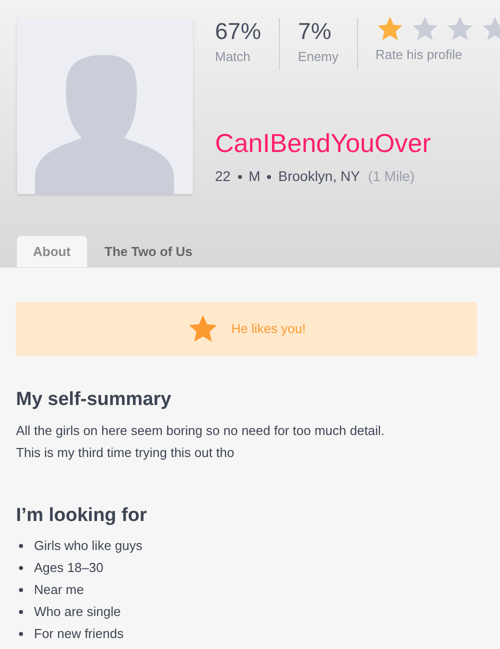  Describe the element at coordinates (420, 55) in the screenshot. I see `rating-label: Rate his profile` at that location.